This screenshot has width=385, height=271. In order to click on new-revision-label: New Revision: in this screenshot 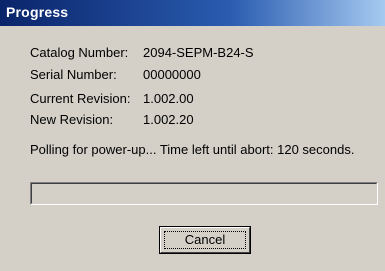, I will do `click(72, 119)`.